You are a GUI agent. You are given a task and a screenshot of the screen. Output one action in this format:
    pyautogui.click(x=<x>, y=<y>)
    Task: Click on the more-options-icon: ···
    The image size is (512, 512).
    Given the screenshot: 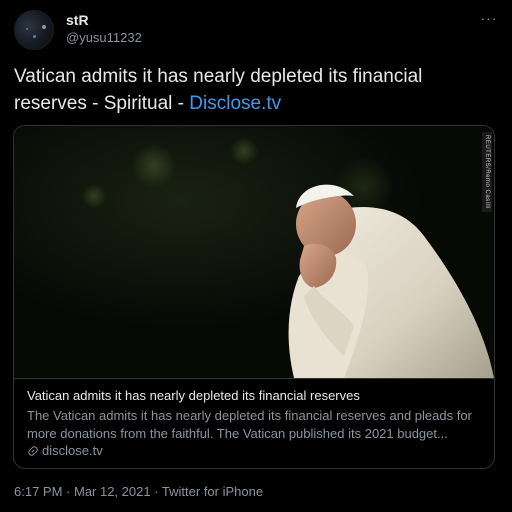 What is the action you would take?
    pyautogui.click(x=489, y=18)
    